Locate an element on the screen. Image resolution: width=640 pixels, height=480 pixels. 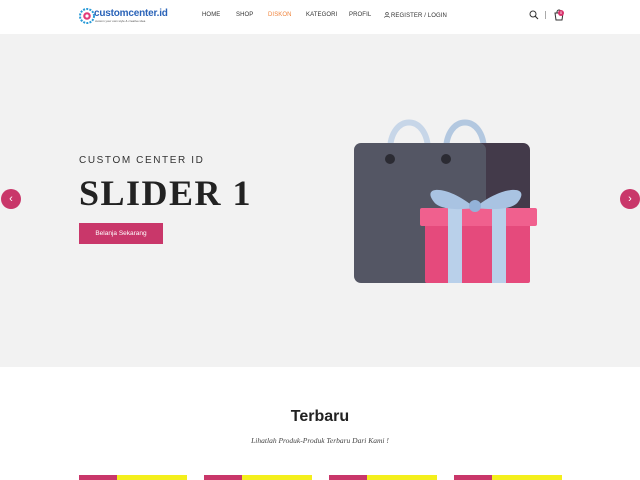
slider-next-button: › is located at coordinates (630, 199).